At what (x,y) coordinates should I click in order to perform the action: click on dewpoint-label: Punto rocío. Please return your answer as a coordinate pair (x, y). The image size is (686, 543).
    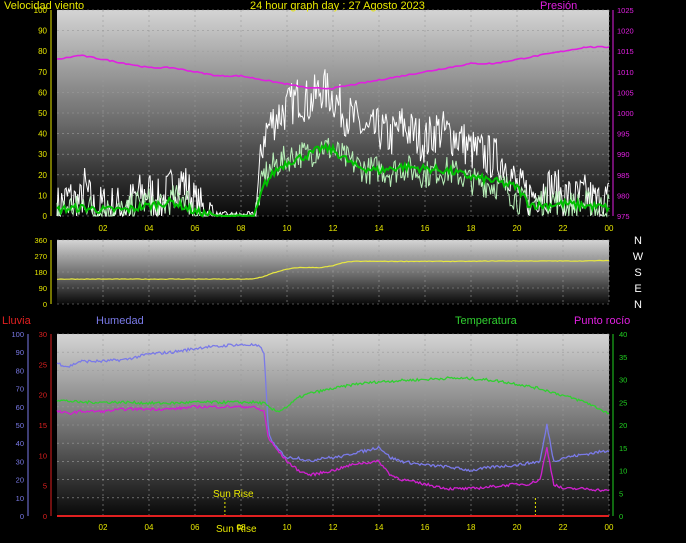
    Looking at the image, I should click on (602, 321).